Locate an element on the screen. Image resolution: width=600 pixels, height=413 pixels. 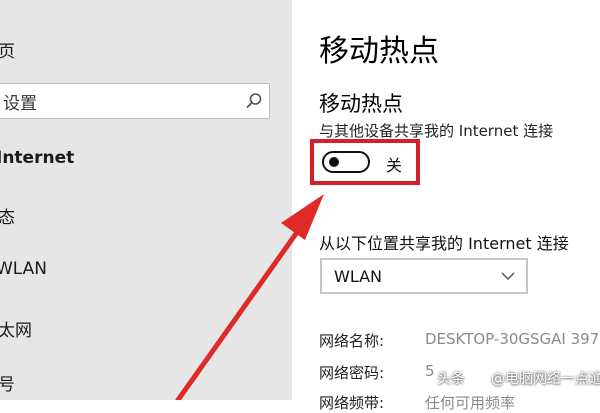
search-input is located at coordinates (116, 101).